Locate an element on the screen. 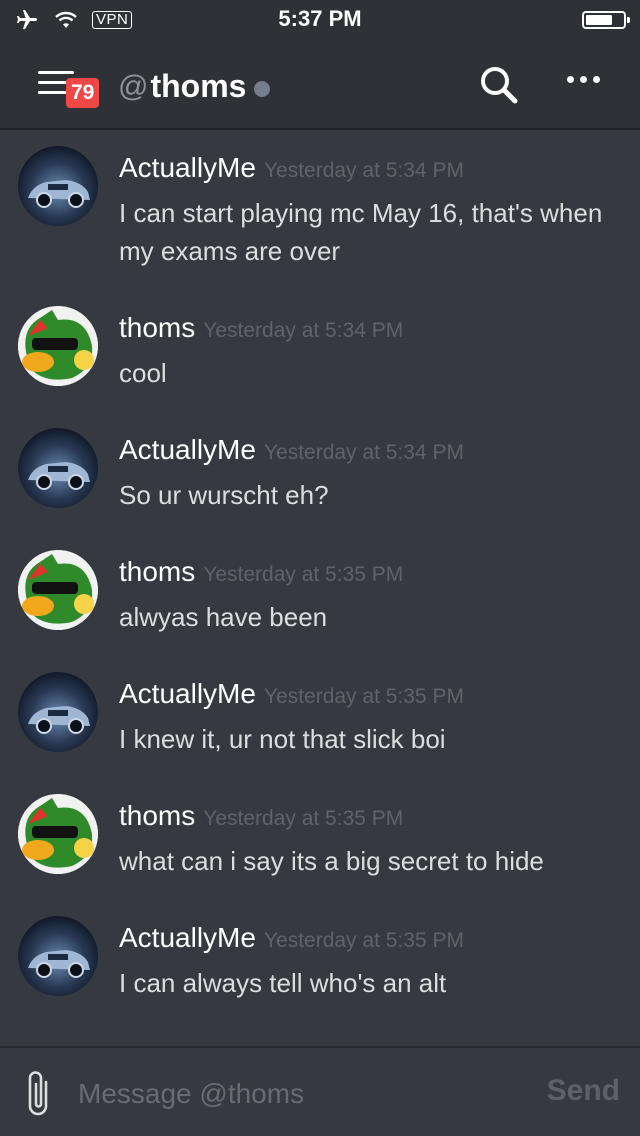 The height and width of the screenshot is (1136, 640). at-sign: @ is located at coordinates (133, 86).